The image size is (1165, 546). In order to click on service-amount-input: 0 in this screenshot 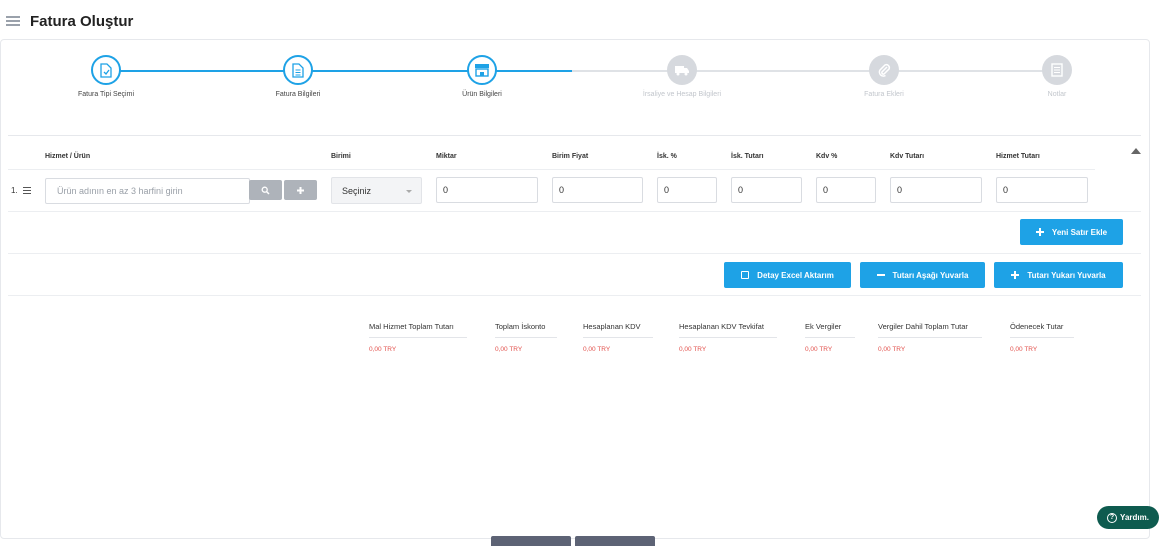, I will do `click(1042, 190)`.